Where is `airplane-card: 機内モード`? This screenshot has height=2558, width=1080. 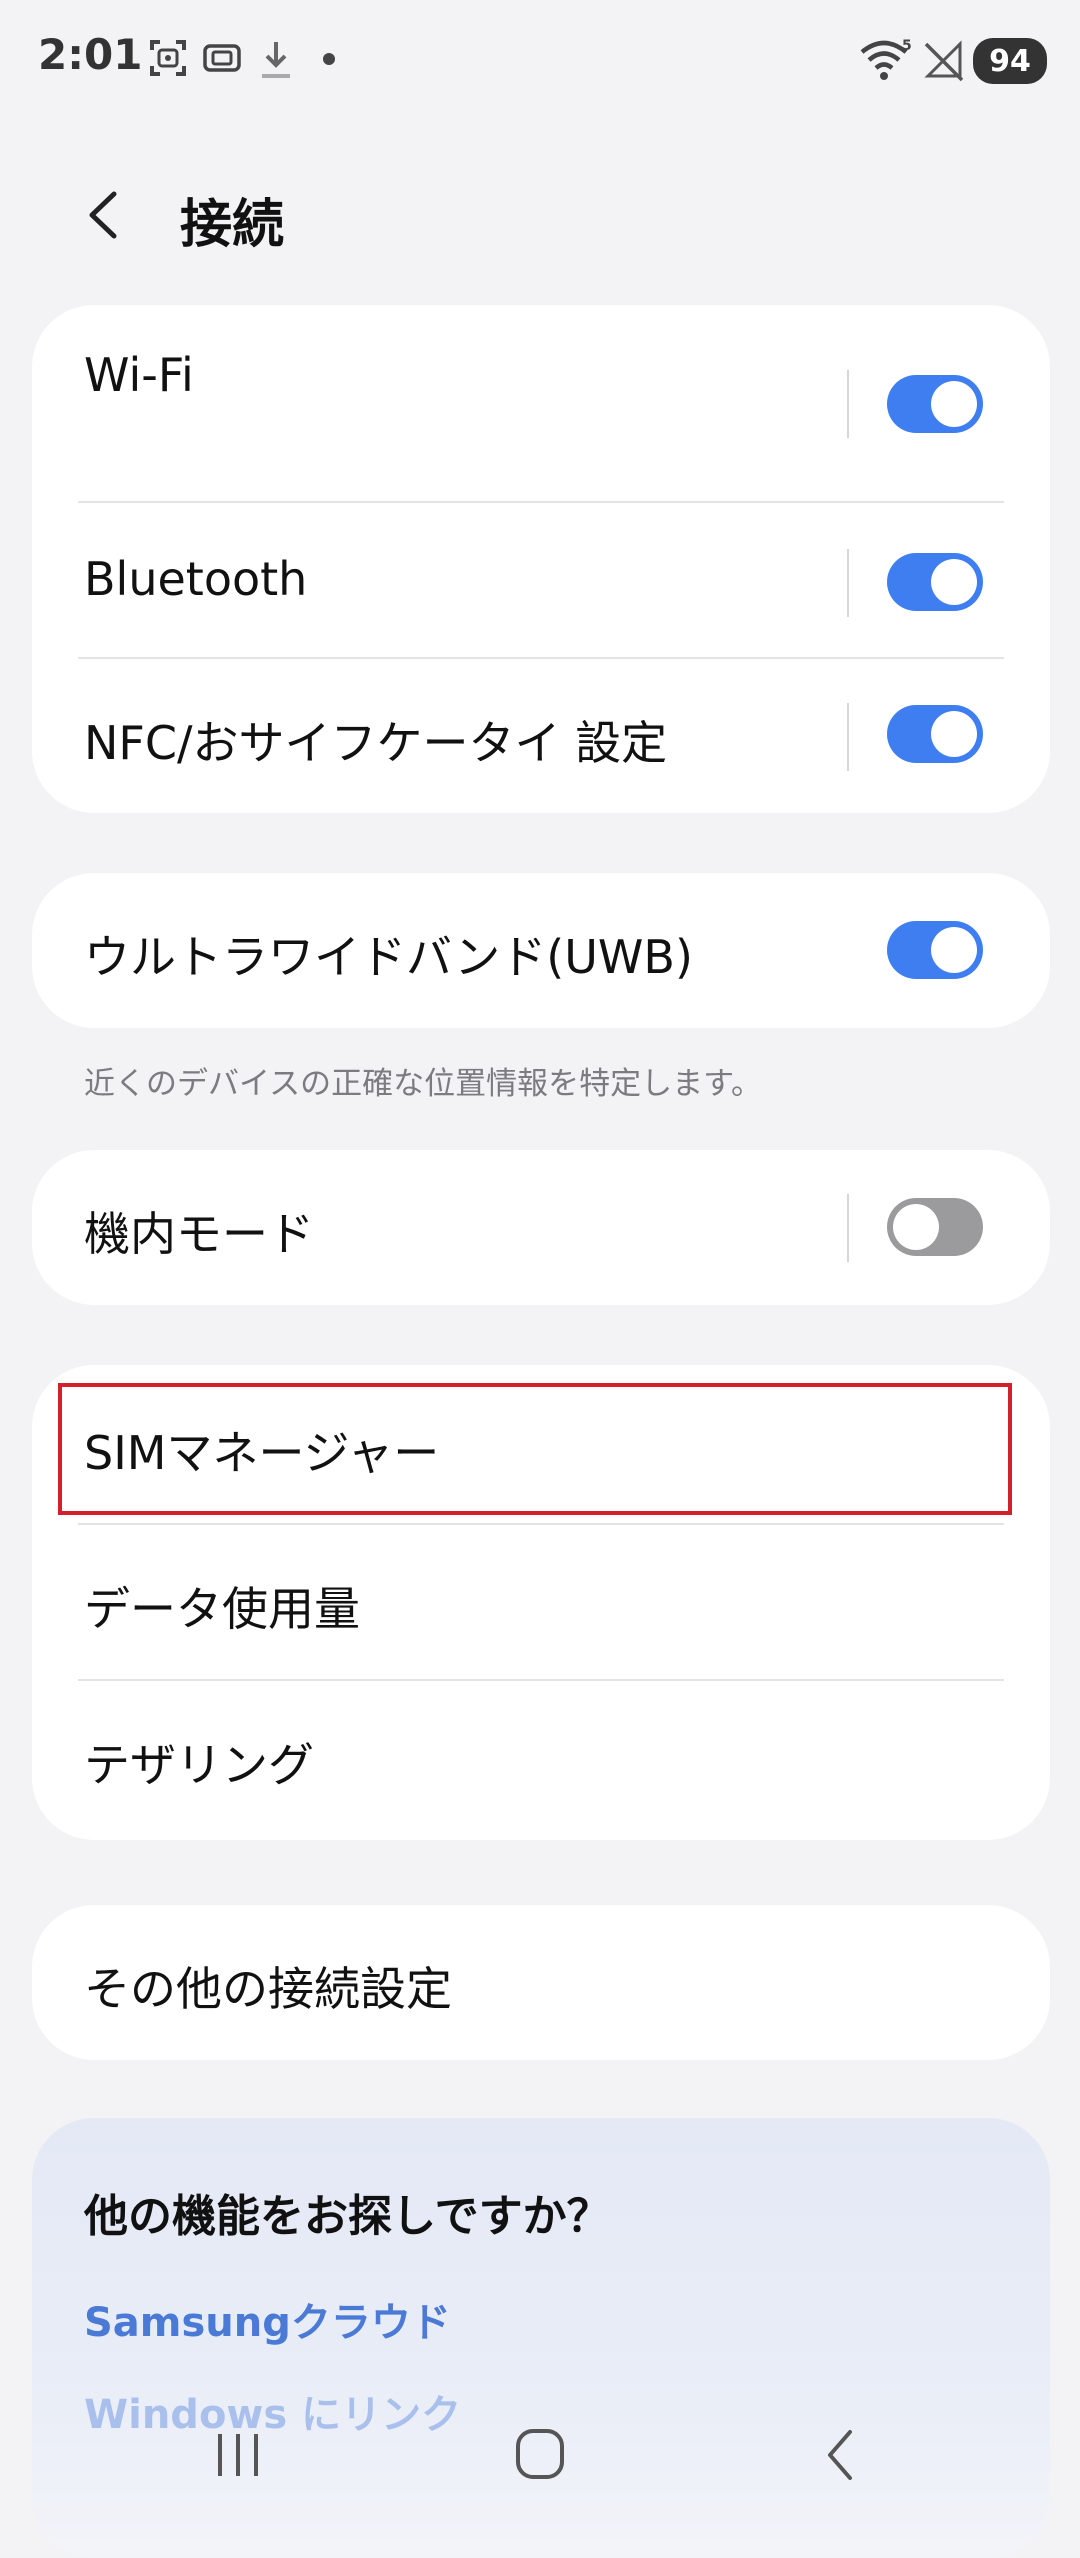
airplane-card: 機内モード is located at coordinates (541, 1227).